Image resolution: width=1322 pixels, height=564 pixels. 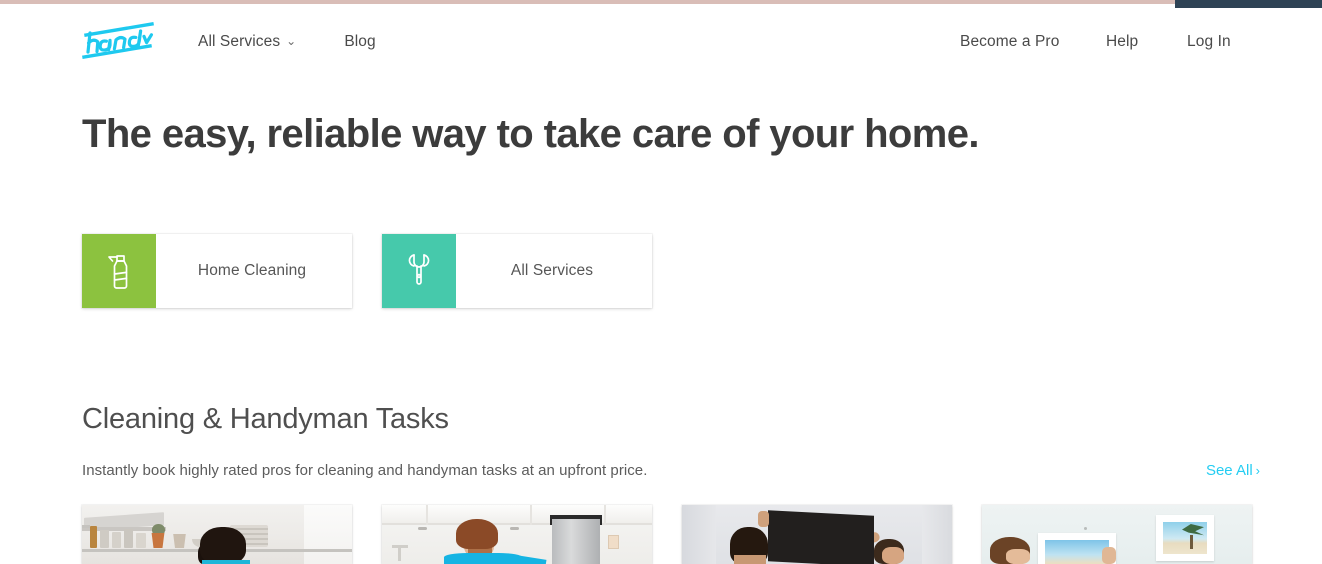 What do you see at coordinates (1009, 42) in the screenshot?
I see `nav-item-become-a-pro: Become a Pro` at bounding box center [1009, 42].